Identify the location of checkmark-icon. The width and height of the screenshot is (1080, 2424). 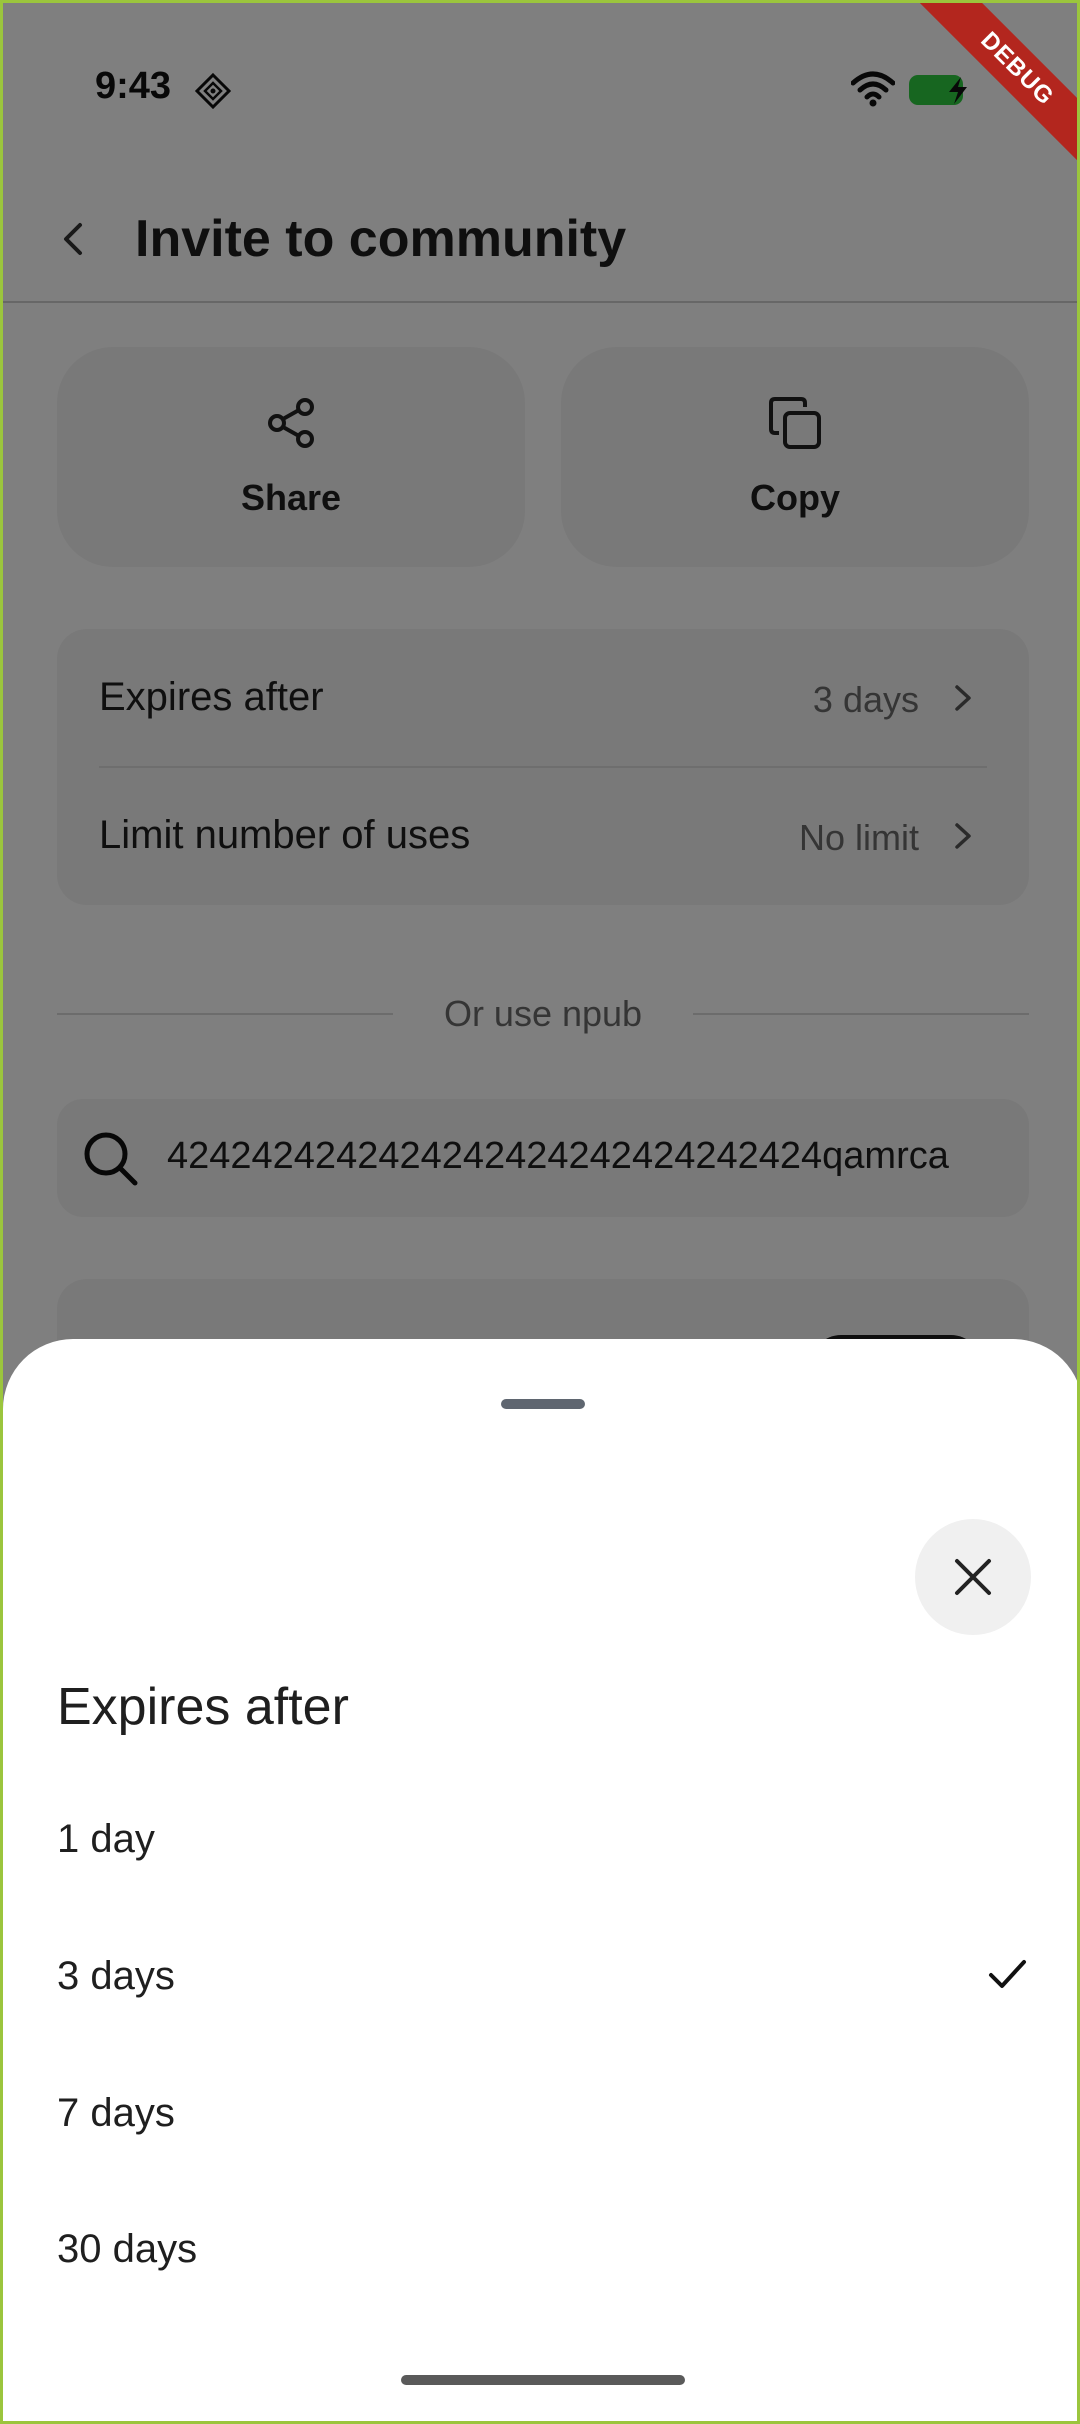
(1007, 1974).